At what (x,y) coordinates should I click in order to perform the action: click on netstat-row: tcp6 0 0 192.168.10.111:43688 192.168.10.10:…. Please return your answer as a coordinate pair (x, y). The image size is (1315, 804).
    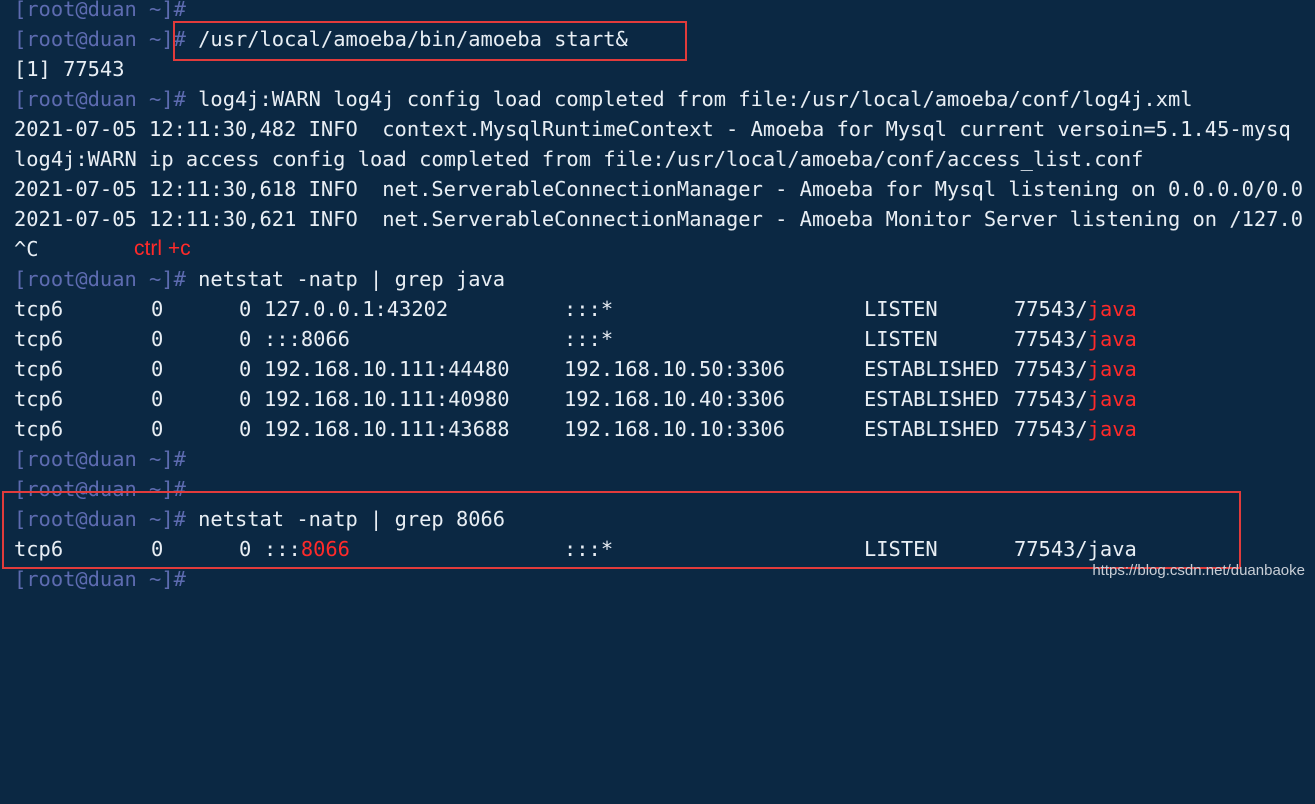
    Looking at the image, I should click on (659, 429).